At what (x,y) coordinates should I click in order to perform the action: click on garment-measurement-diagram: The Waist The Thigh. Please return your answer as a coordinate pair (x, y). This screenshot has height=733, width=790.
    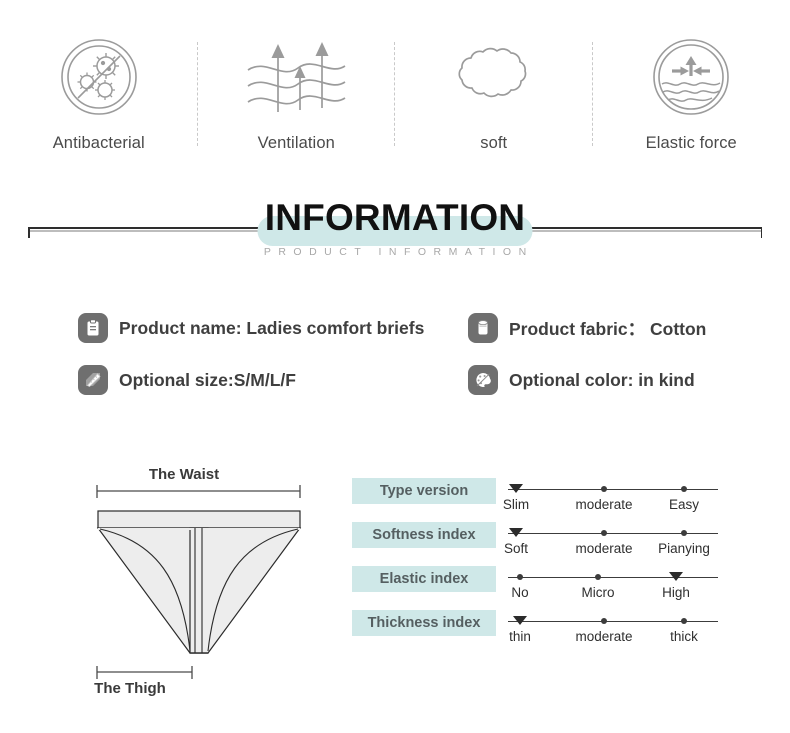
    Looking at the image, I should click on (212, 585).